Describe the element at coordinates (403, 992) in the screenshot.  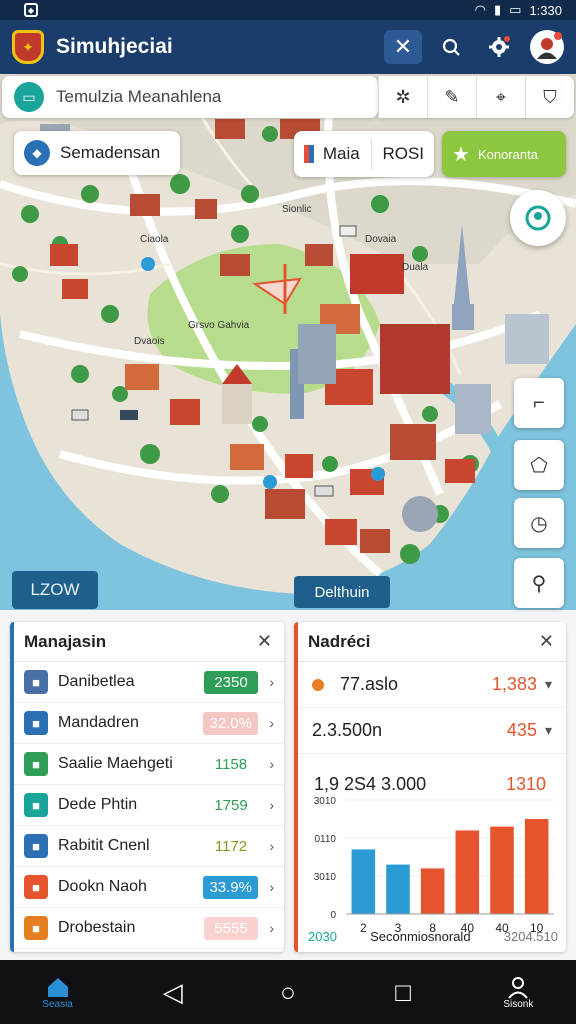
I see `nav-recents: □` at that location.